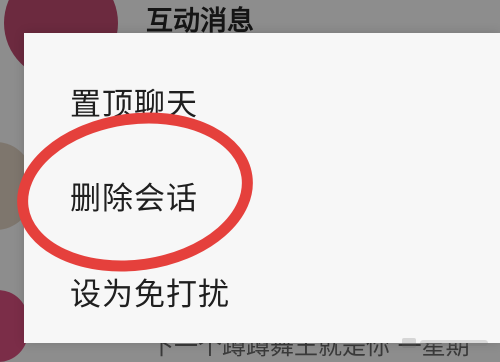 The image size is (500, 362). Describe the element at coordinates (150, 291) in the screenshot. I see `mute-notifications-menu-item: 设为免打扰` at that location.